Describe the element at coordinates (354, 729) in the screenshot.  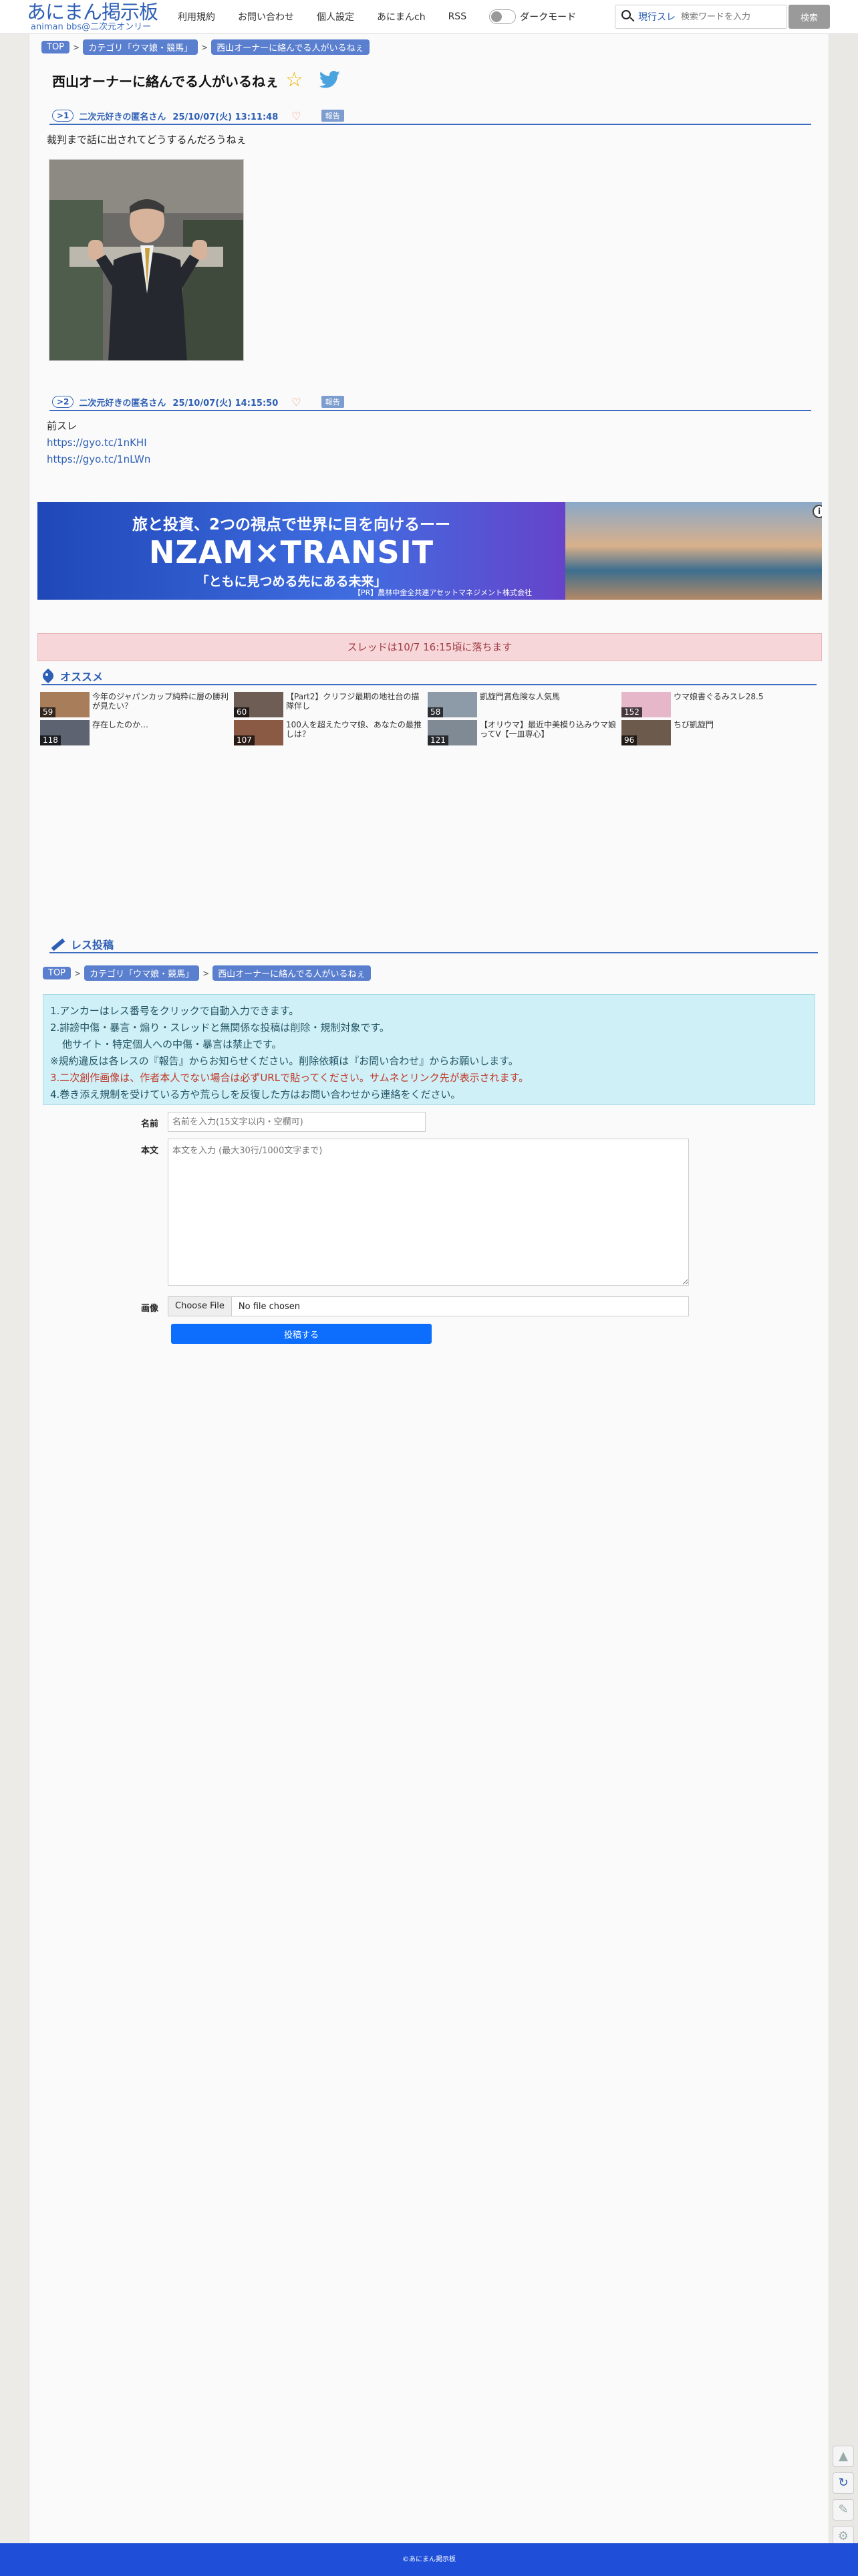
I see `recommend-item-title: 100人を超えたウマ娘、あなたの最推しは？` at that location.